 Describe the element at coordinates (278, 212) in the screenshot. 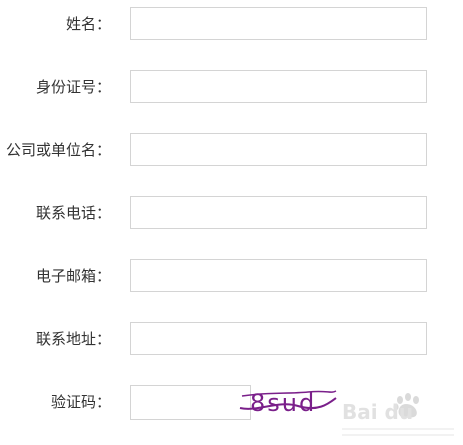

I see `phone-input` at that location.